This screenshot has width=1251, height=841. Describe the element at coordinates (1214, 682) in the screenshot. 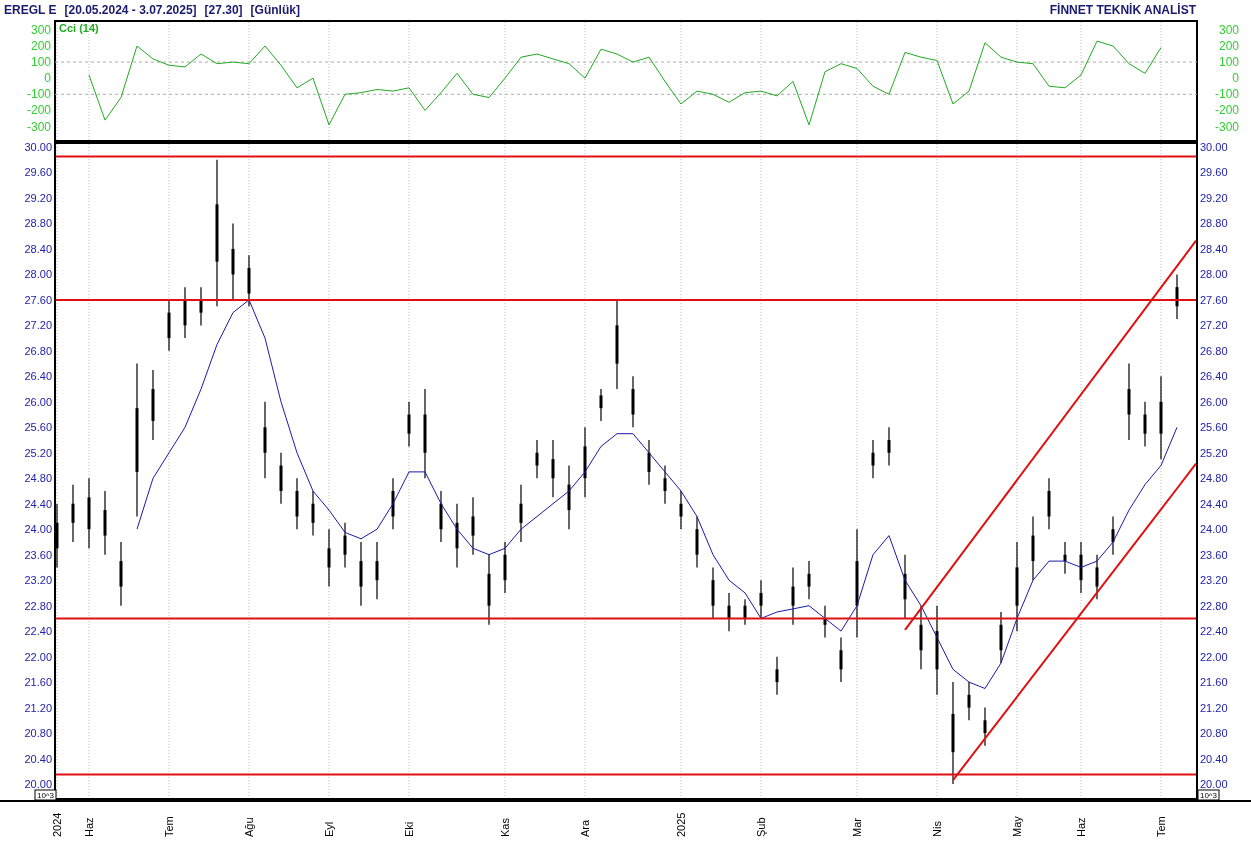

I see `axis-label: 21.60` at that location.